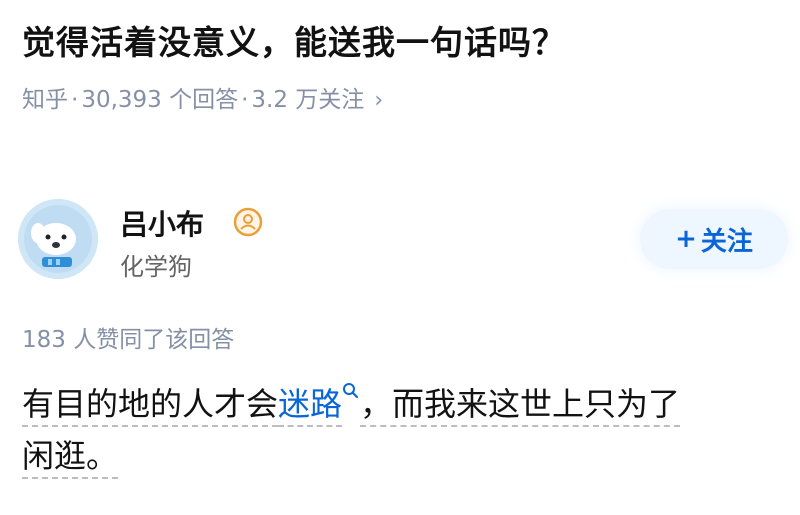  I want to click on answer-line: 有目的地的人才会迷路 ，而我来这世上只为了, so click(402, 404).